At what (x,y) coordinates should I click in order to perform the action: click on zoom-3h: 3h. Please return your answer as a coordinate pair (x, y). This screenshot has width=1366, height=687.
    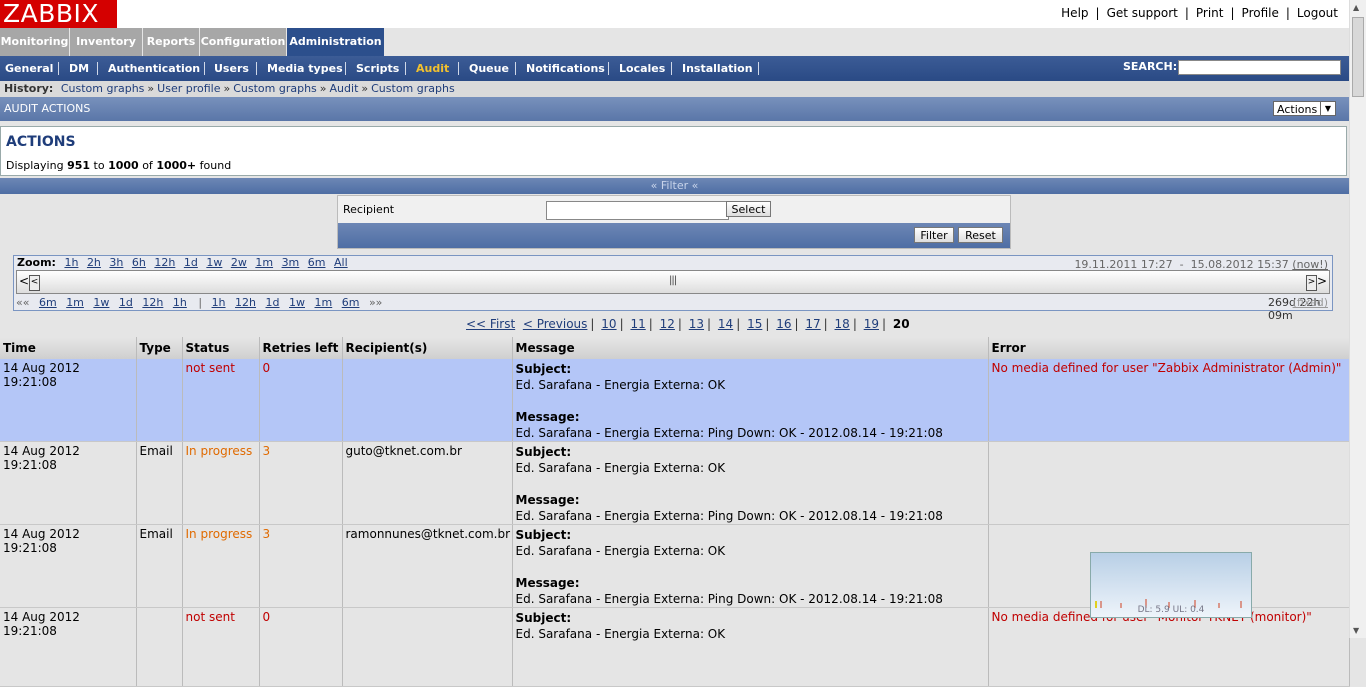
    Looking at the image, I should click on (116, 262).